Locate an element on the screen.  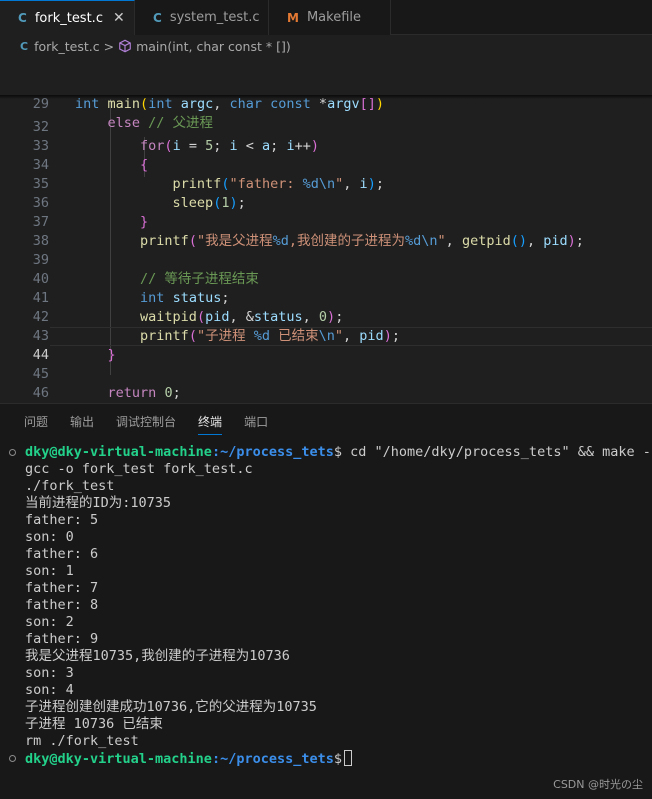
terminal-prompt-line: dky@dky-virtual-machine:~/process_tets$ is located at coordinates (188, 758).